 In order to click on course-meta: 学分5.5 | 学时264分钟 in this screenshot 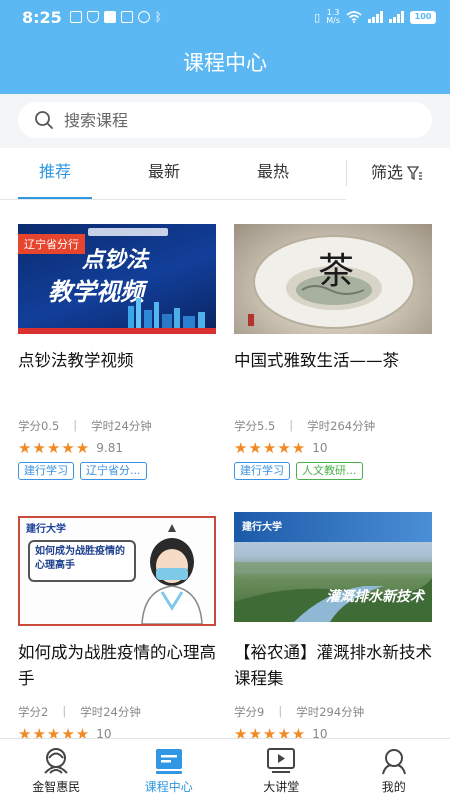, I will do `click(333, 426)`.